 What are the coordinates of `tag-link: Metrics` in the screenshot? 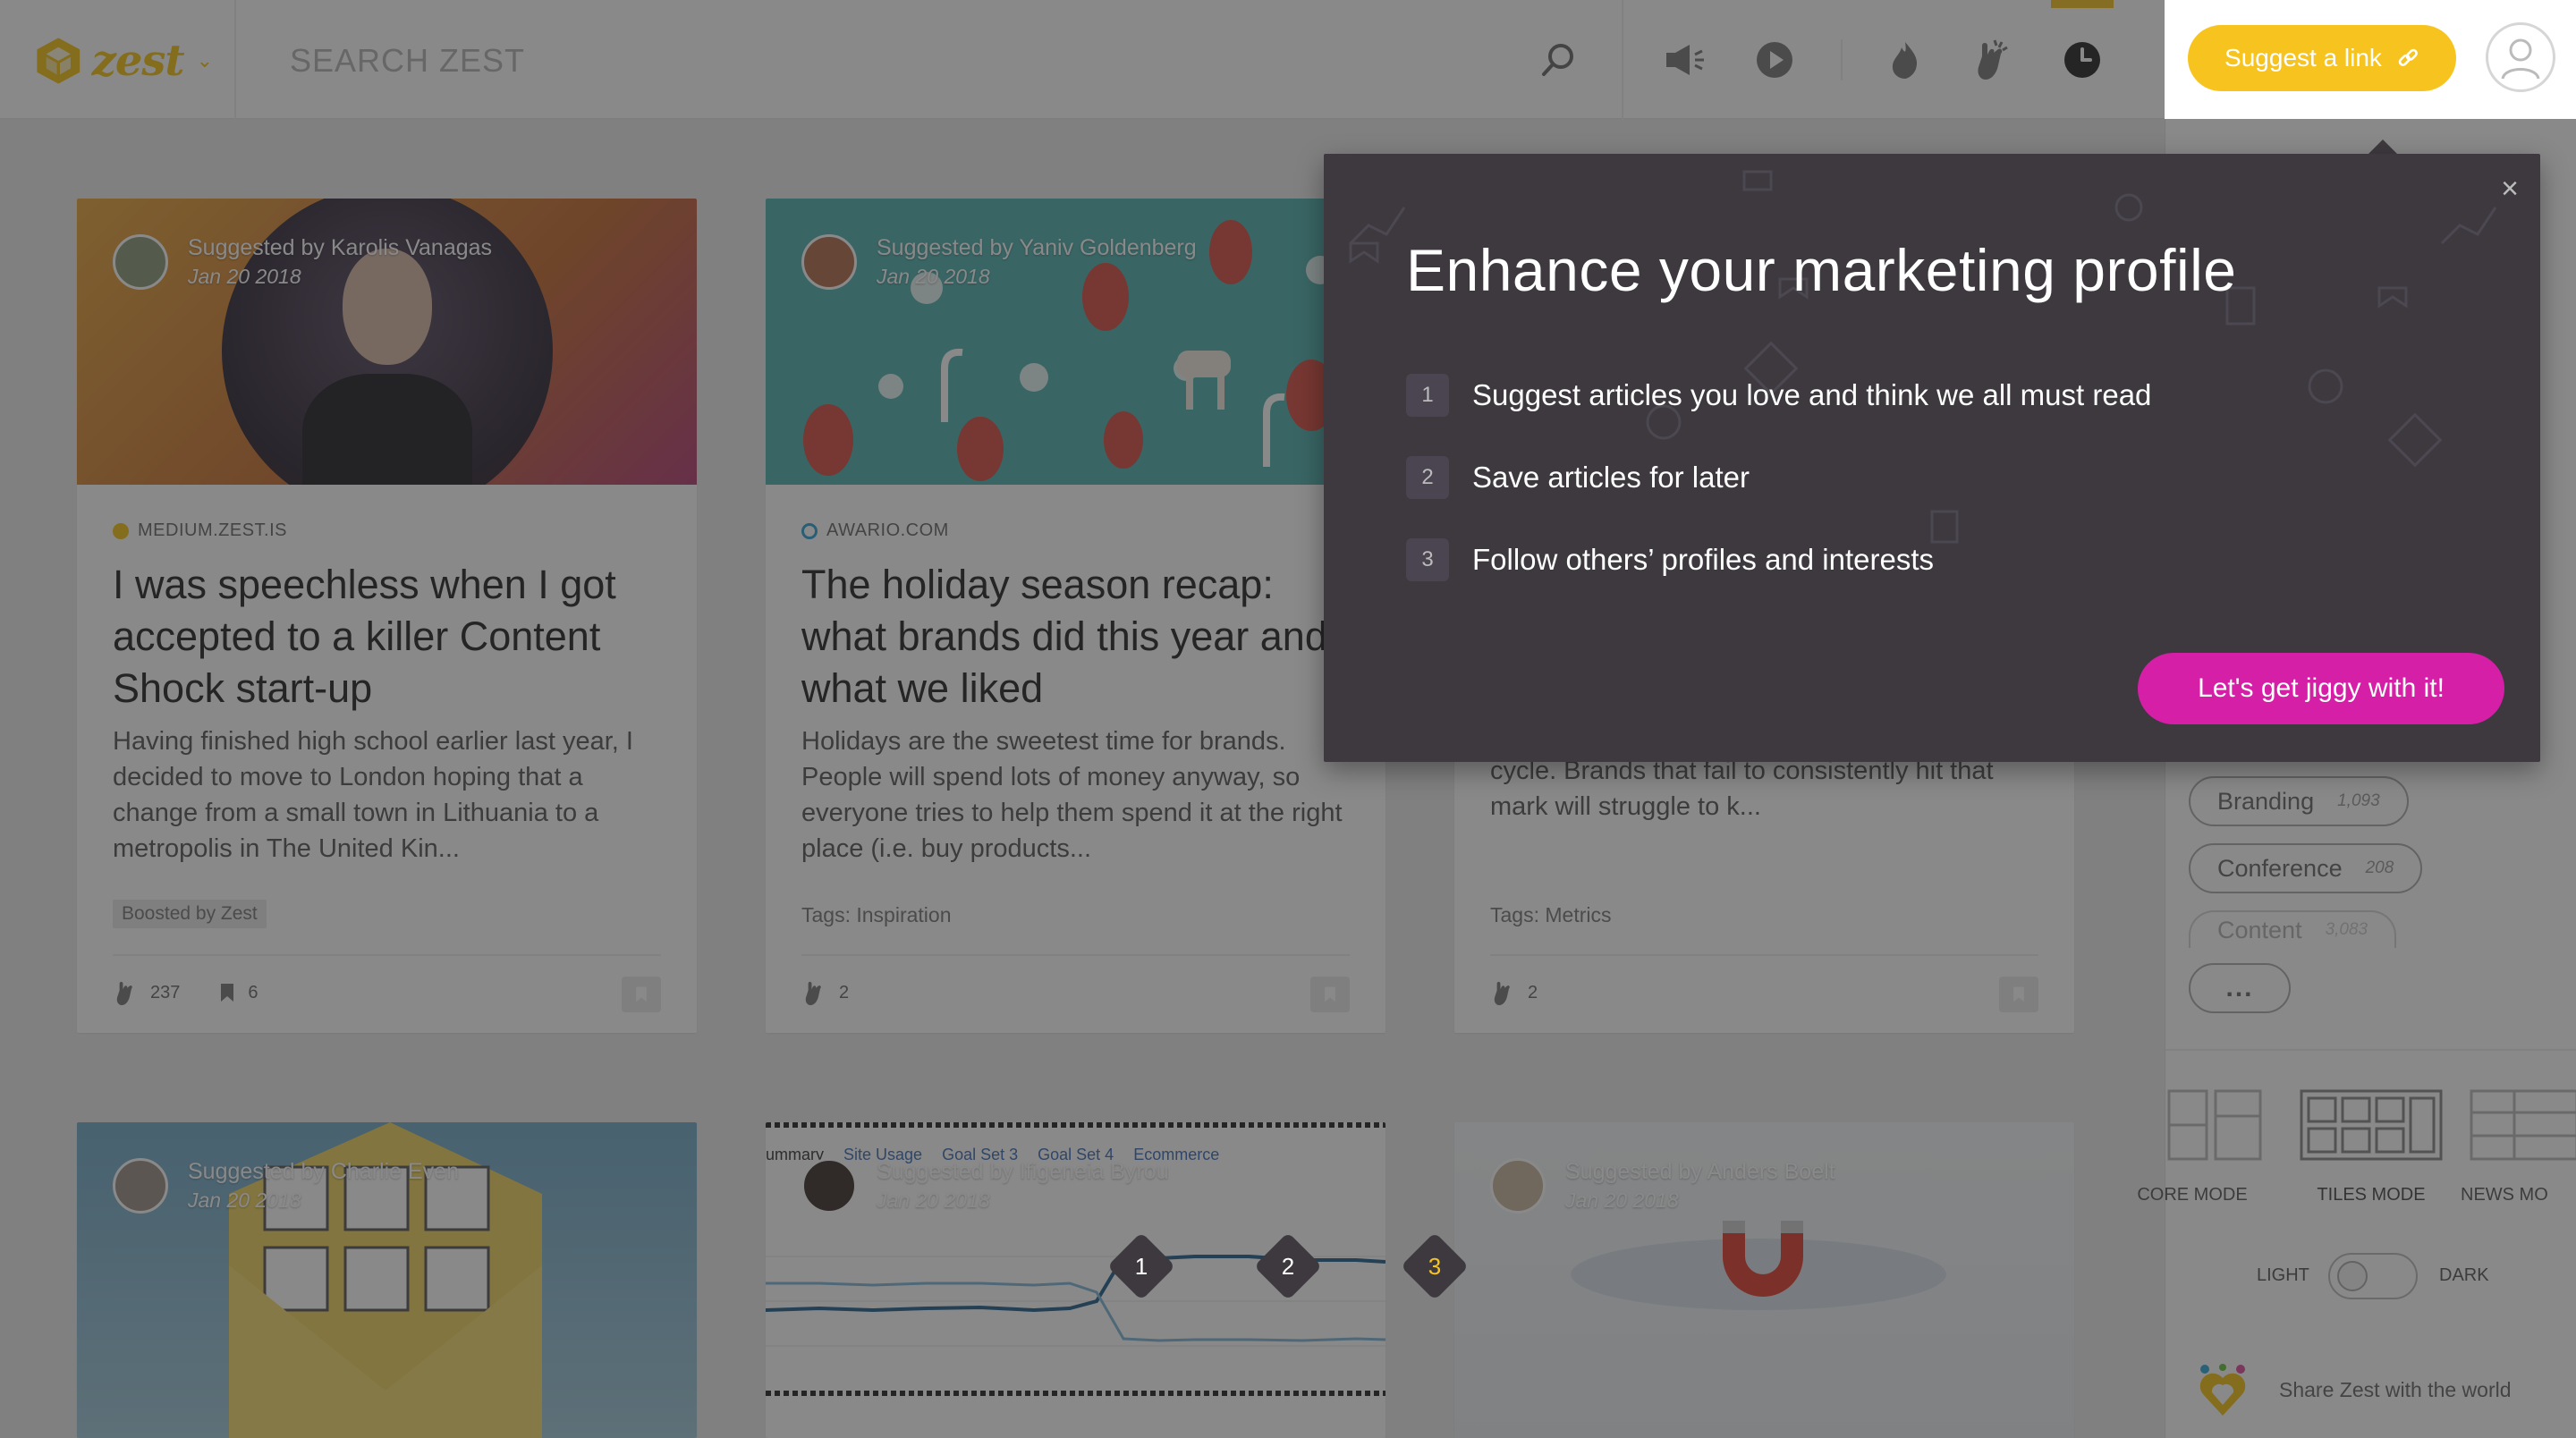 It's located at (1578, 914).